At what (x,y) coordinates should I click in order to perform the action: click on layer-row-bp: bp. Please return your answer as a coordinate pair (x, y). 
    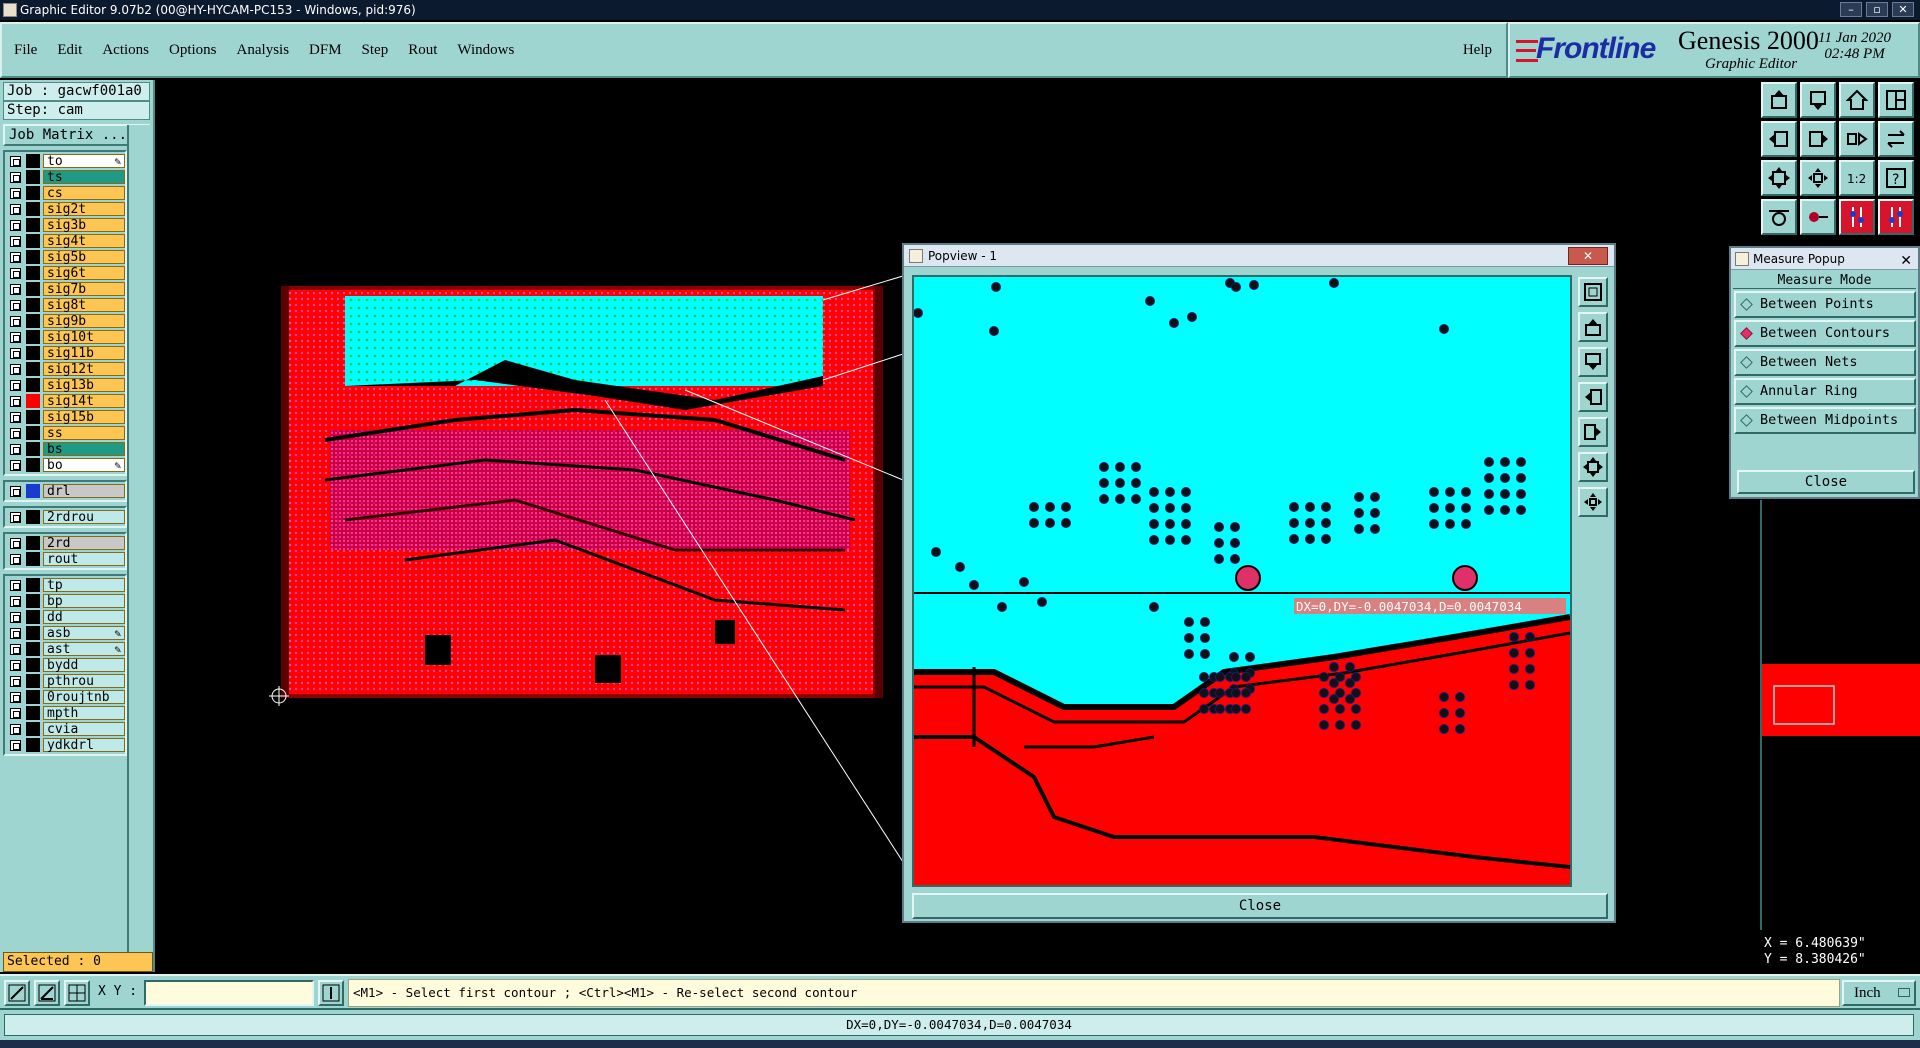
    Looking at the image, I should click on (65, 601).